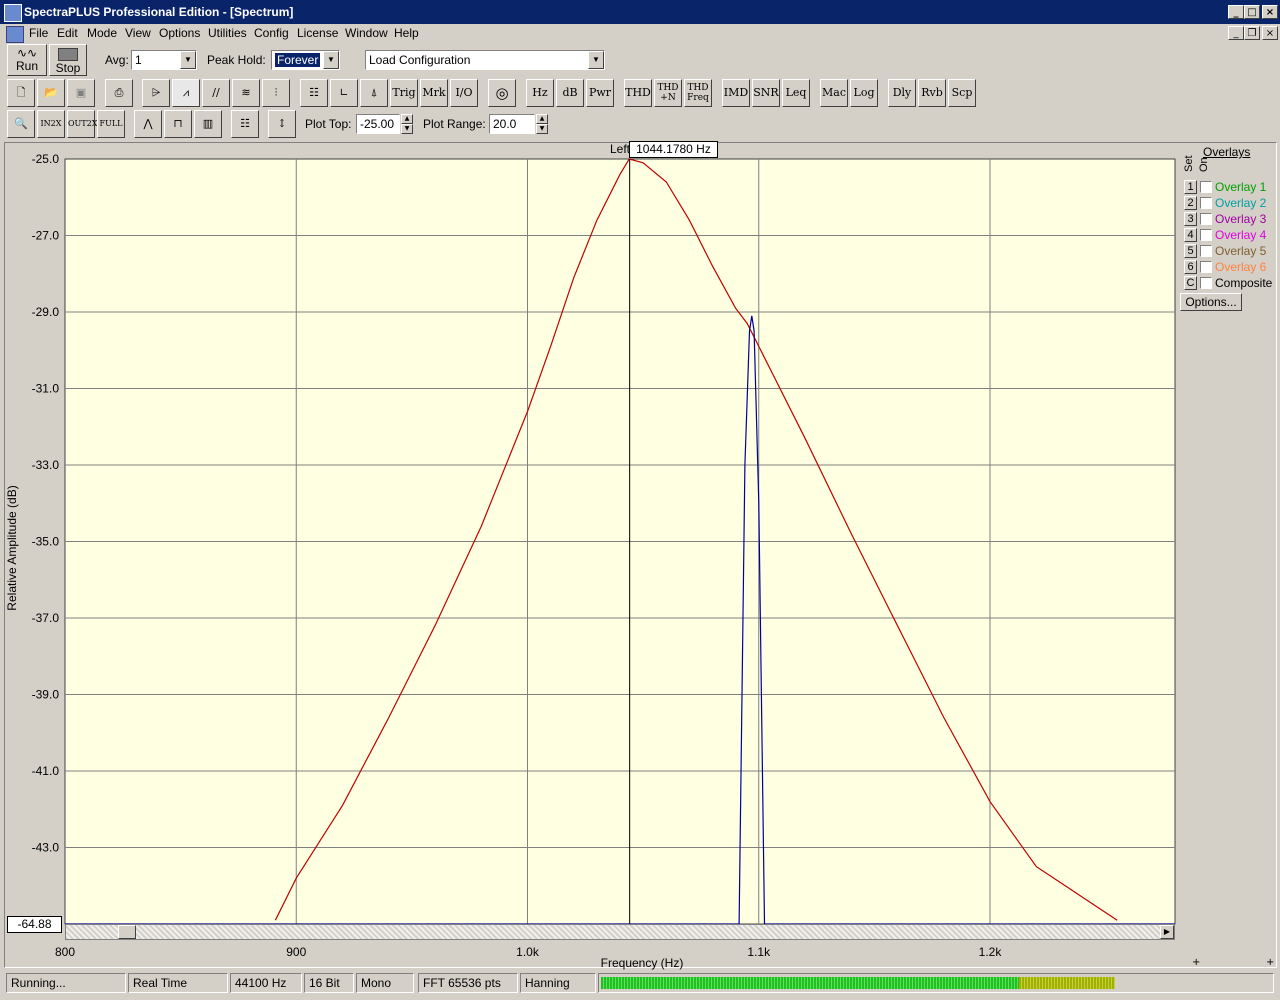 The image size is (1280, 1000). I want to click on y-tick-label: -29.0, so click(46, 312).